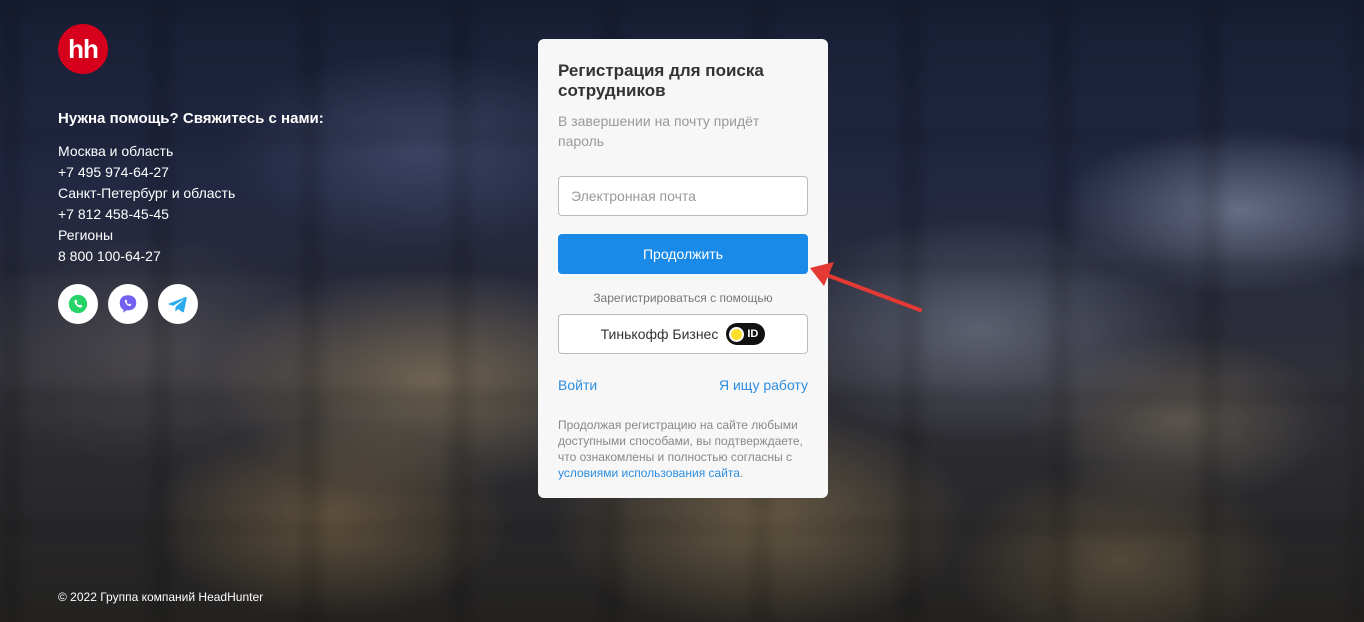 This screenshot has height=622, width=1364. What do you see at coordinates (147, 193) in the screenshot?
I see `contact-spb-label: Санкт-Петербург и область` at bounding box center [147, 193].